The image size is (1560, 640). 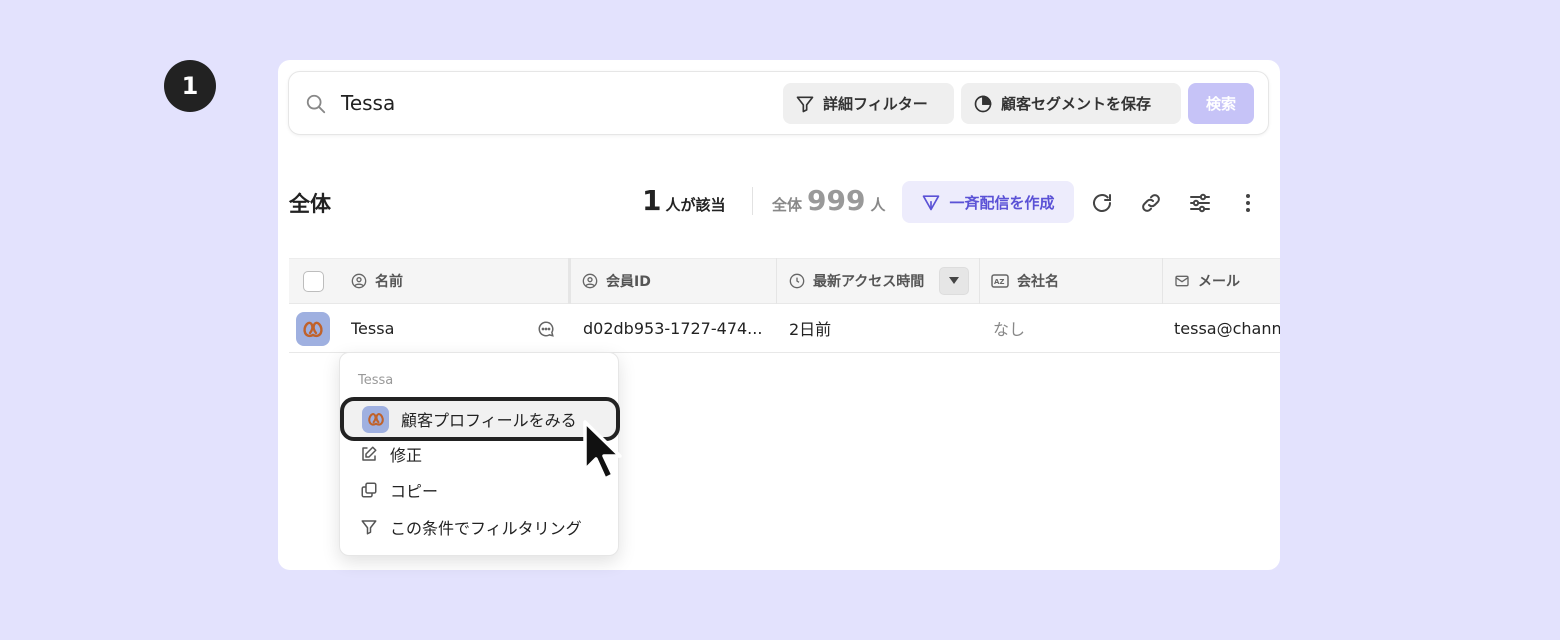 I want to click on search-icon, so click(x=316, y=104).